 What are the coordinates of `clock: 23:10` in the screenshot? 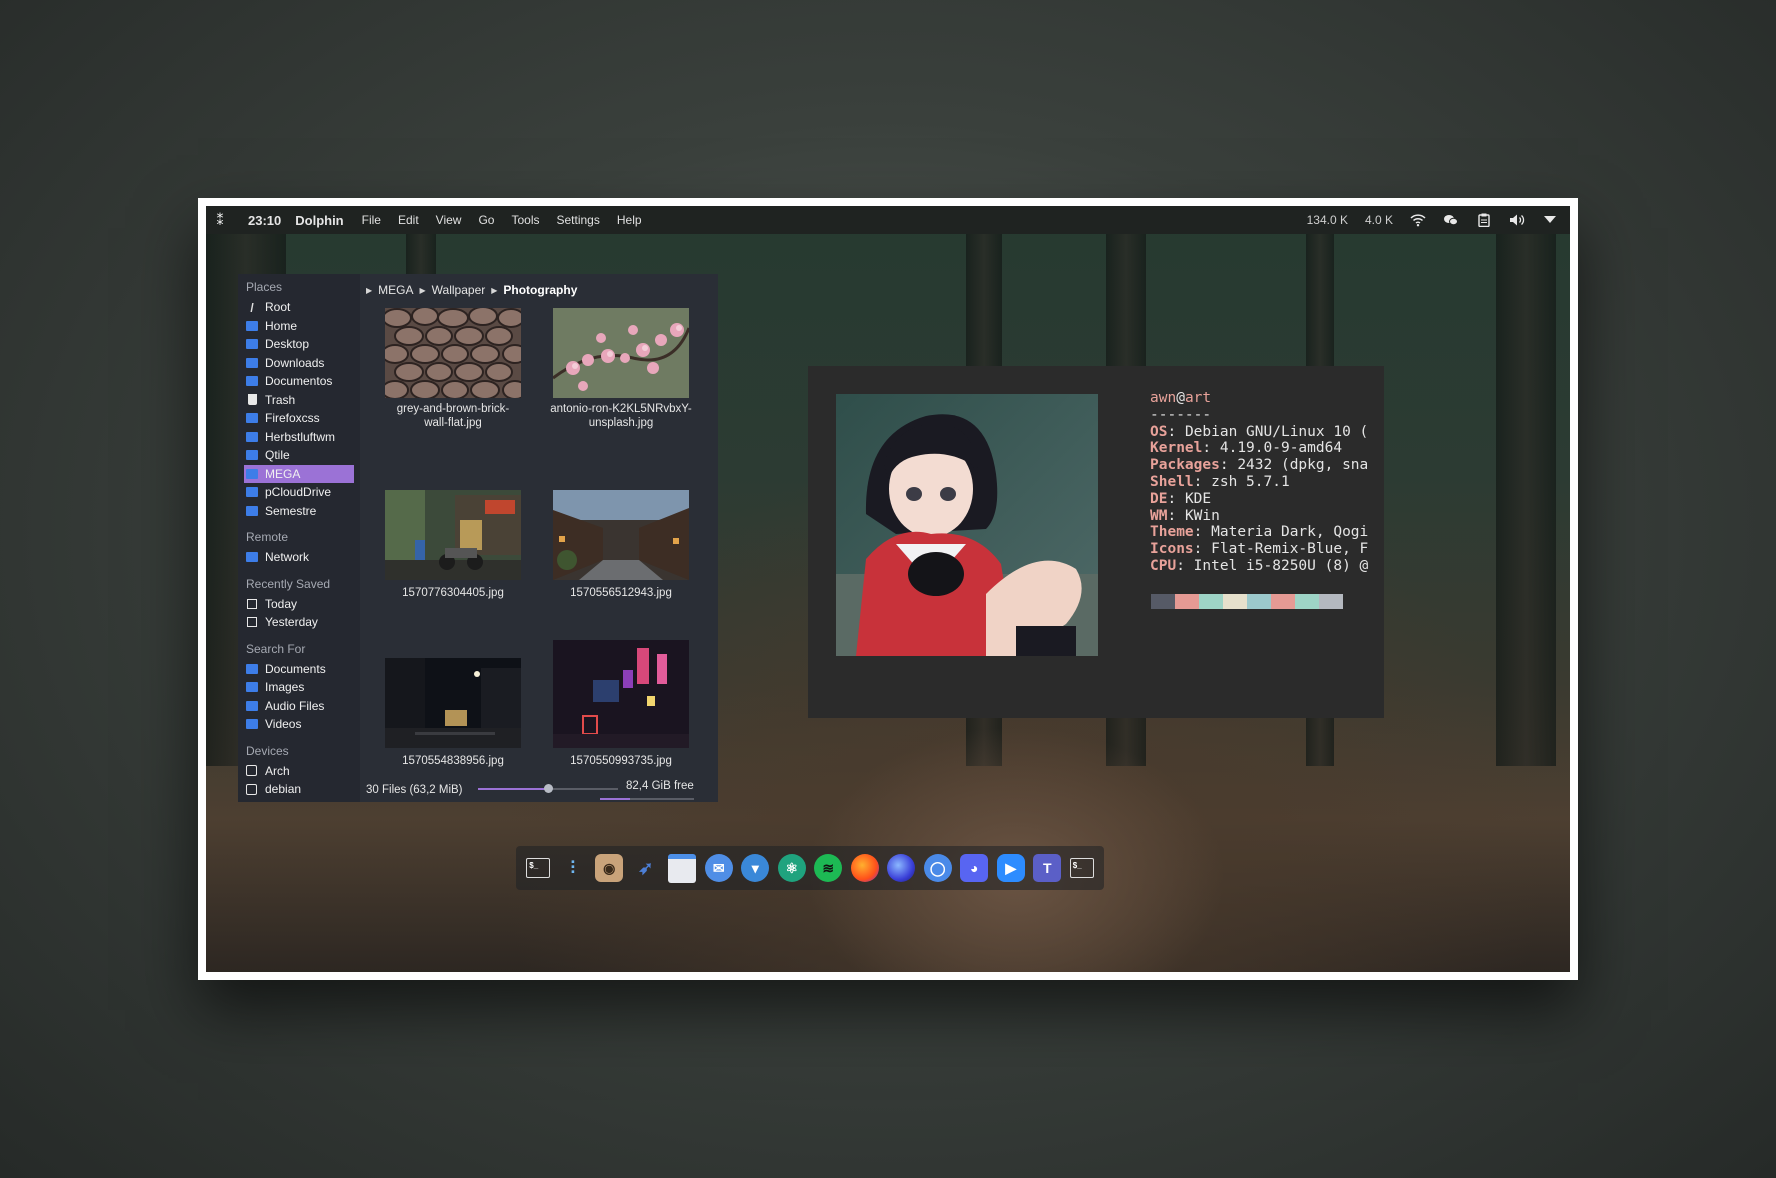 It's located at (264, 220).